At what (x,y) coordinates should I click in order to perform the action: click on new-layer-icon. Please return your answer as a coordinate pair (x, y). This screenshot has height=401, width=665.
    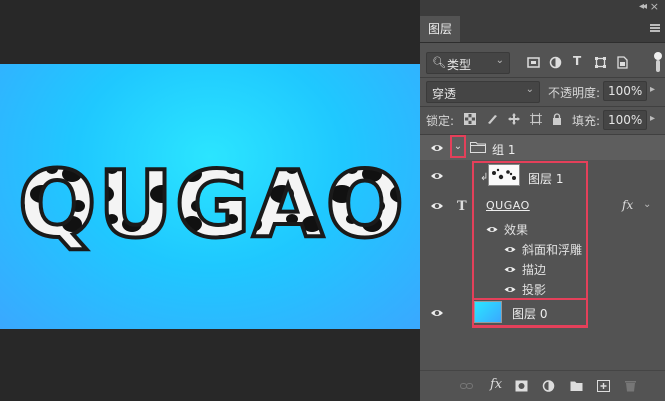
    Looking at the image, I should click on (603, 386).